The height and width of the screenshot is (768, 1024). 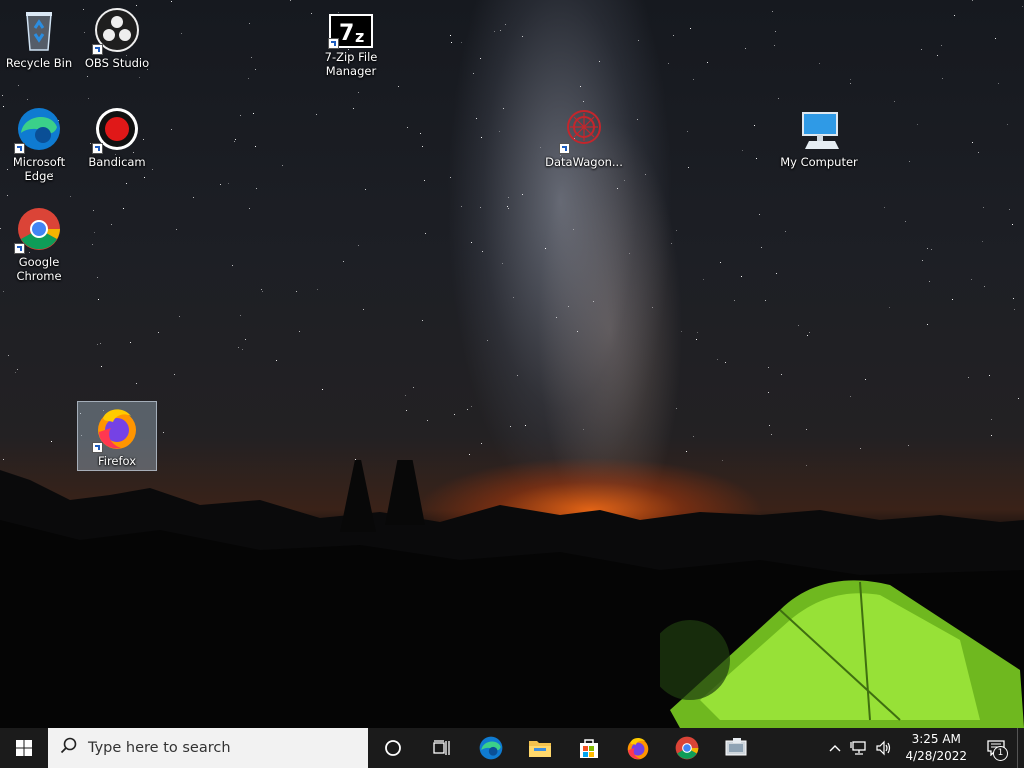 I want to click on firefox-icon: Firefox, so click(x=117, y=436).